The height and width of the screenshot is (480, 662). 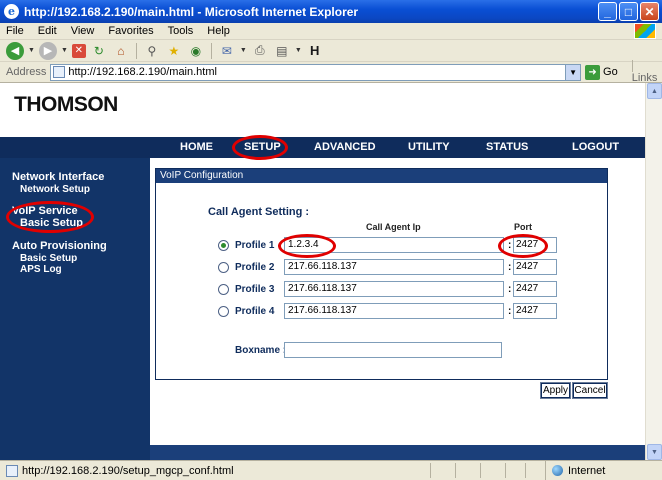 What do you see at coordinates (227, 51) in the screenshot?
I see `mail-icon: ✉` at bounding box center [227, 51].